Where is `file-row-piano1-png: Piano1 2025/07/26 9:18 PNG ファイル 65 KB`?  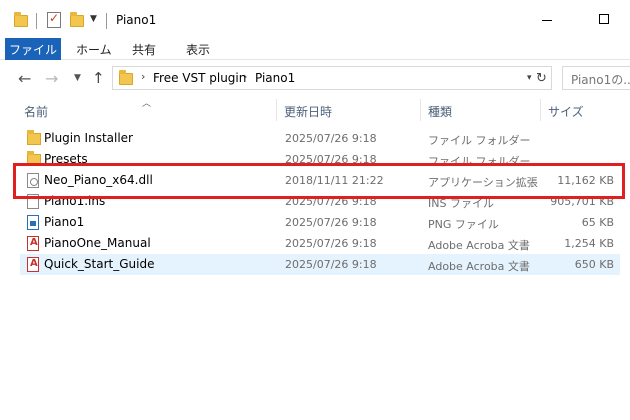
file-row-piano1-png: Piano1 2025/07/26 9:18 PNG ファイル 65 KB is located at coordinates (320, 222).